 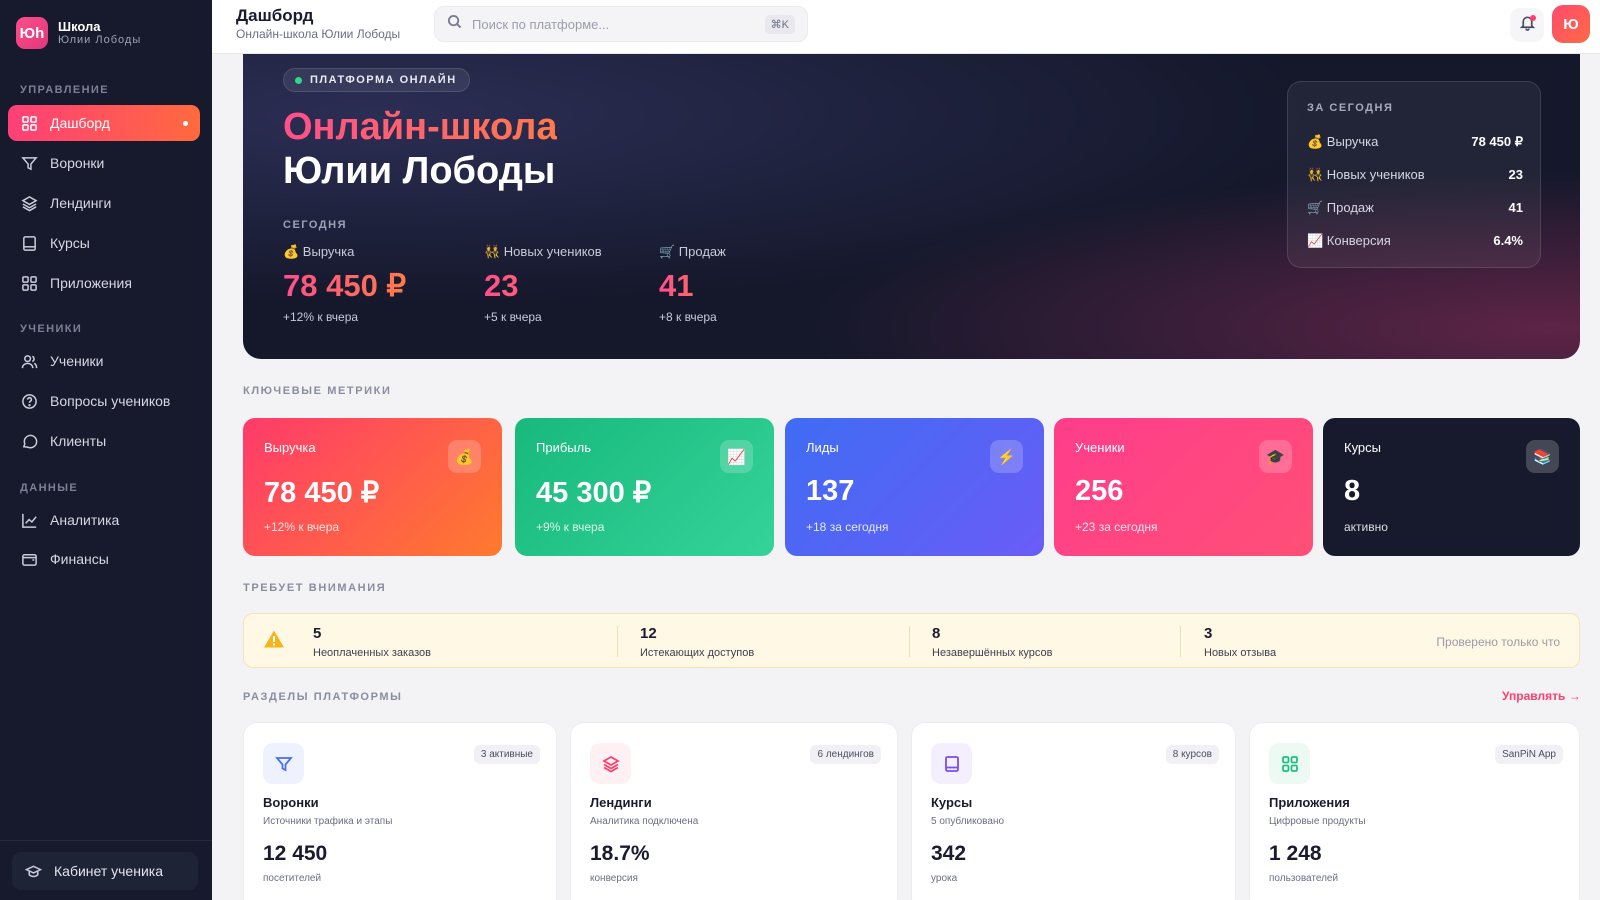 I want to click on sidebar-item-finance: Финансы, so click(x=104, y=559).